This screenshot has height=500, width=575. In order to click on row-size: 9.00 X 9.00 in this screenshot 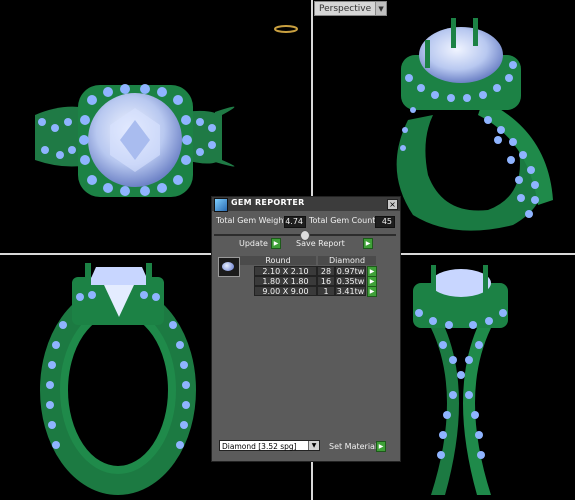, I will do `click(285, 291)`.